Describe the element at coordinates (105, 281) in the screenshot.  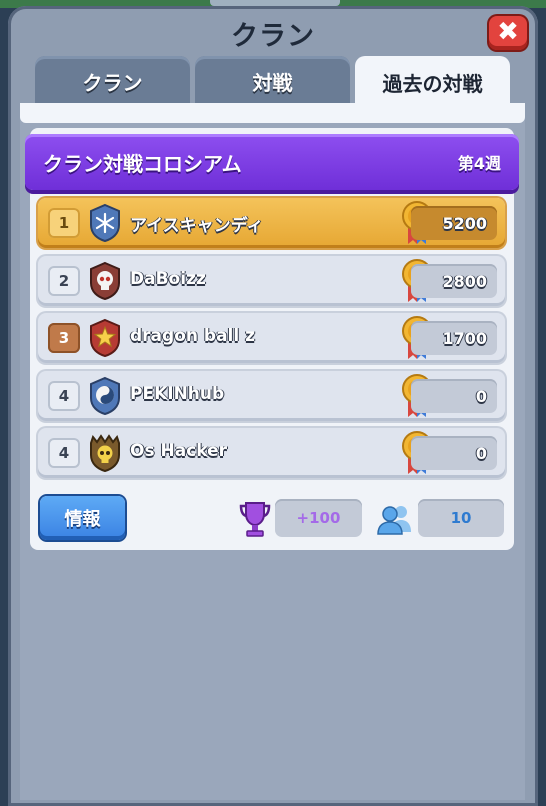
I see `skull-badge-icon` at that location.